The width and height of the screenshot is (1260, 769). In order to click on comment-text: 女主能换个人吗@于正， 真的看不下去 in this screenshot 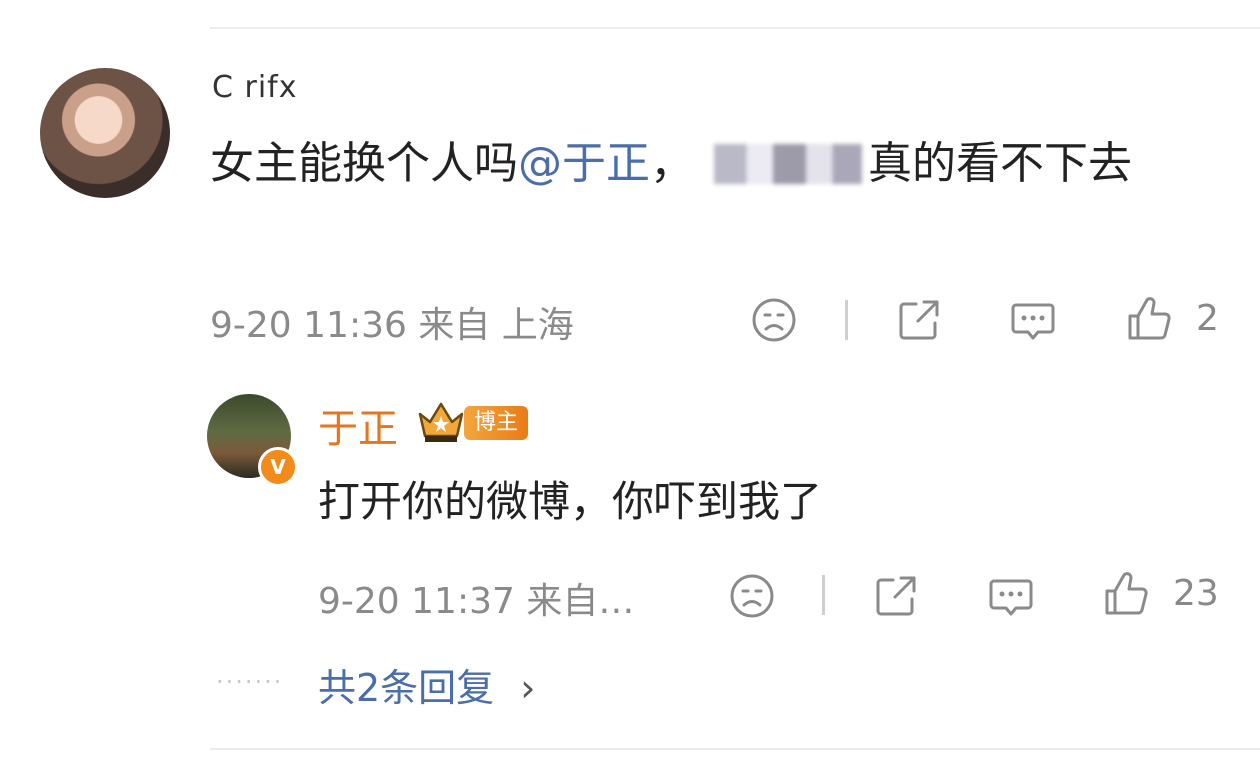, I will do `click(715, 164)`.